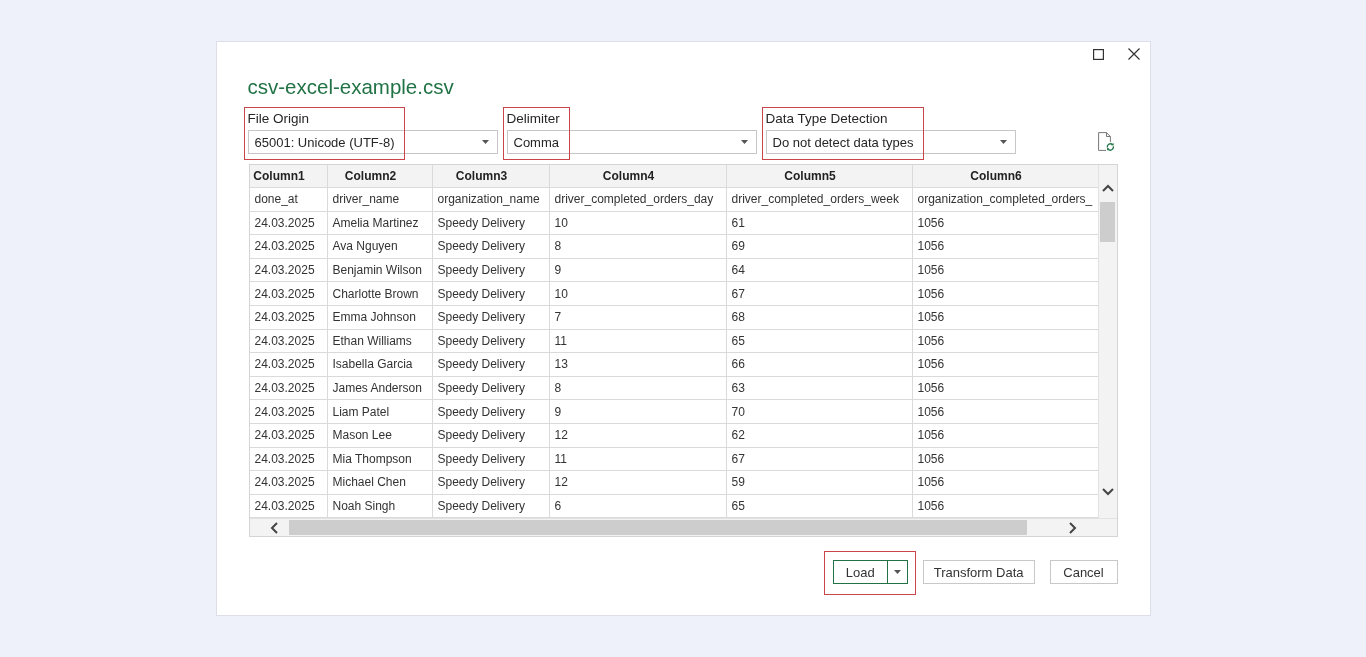 The image size is (1366, 657). I want to click on table-cell: 63, so click(819, 388).